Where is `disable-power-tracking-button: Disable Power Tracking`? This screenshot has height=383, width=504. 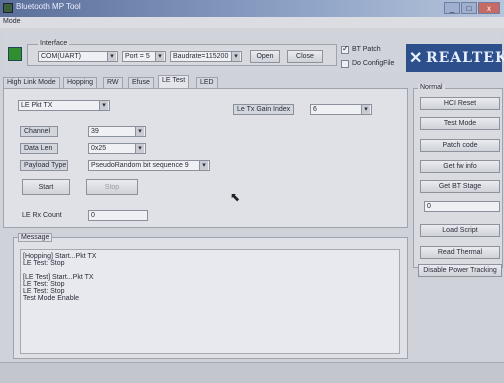
disable-power-tracking-button: Disable Power Tracking is located at coordinates (460, 270).